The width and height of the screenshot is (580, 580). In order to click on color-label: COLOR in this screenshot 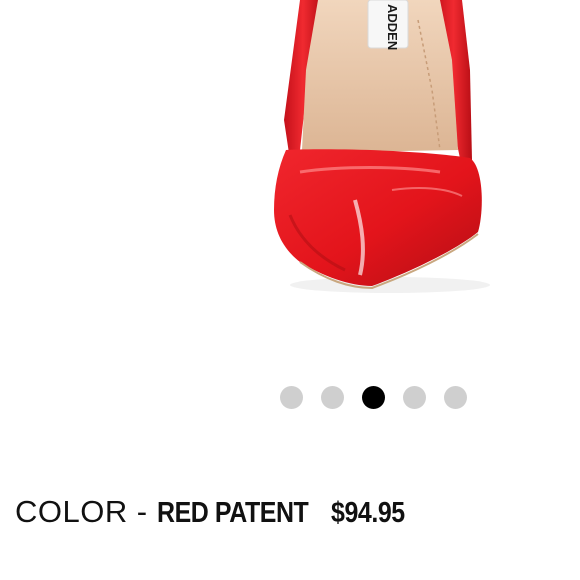, I will do `click(71, 511)`.